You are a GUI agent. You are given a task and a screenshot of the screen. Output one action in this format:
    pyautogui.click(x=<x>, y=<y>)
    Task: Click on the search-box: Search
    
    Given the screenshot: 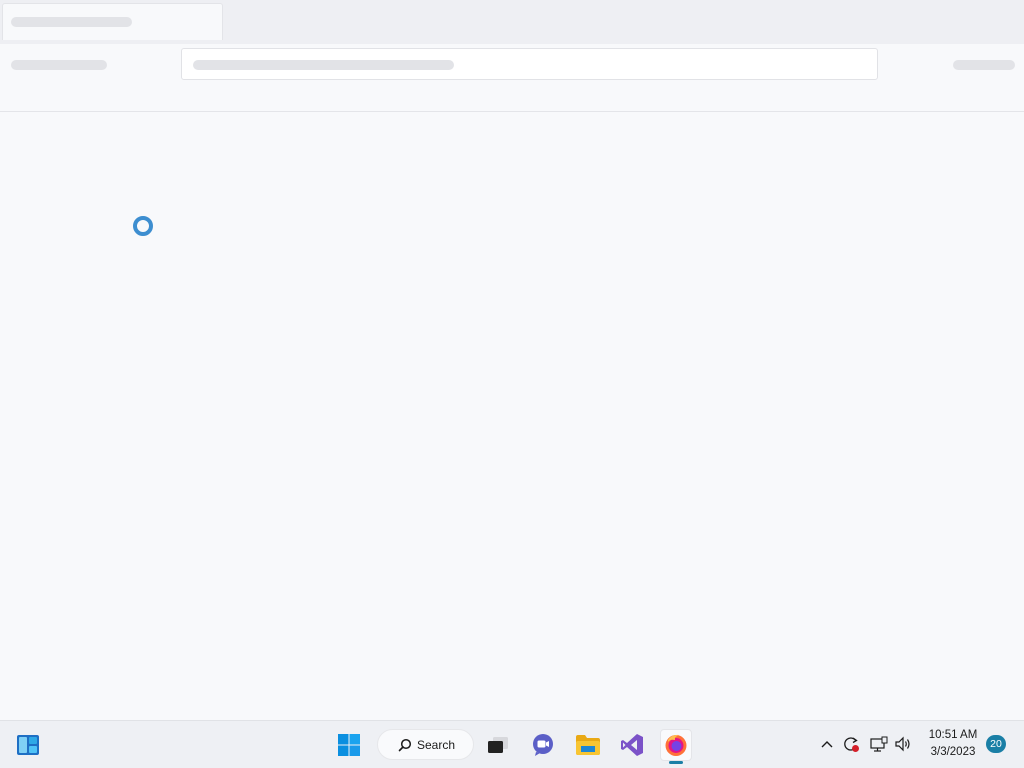 What is the action you would take?
    pyautogui.click(x=425, y=744)
    